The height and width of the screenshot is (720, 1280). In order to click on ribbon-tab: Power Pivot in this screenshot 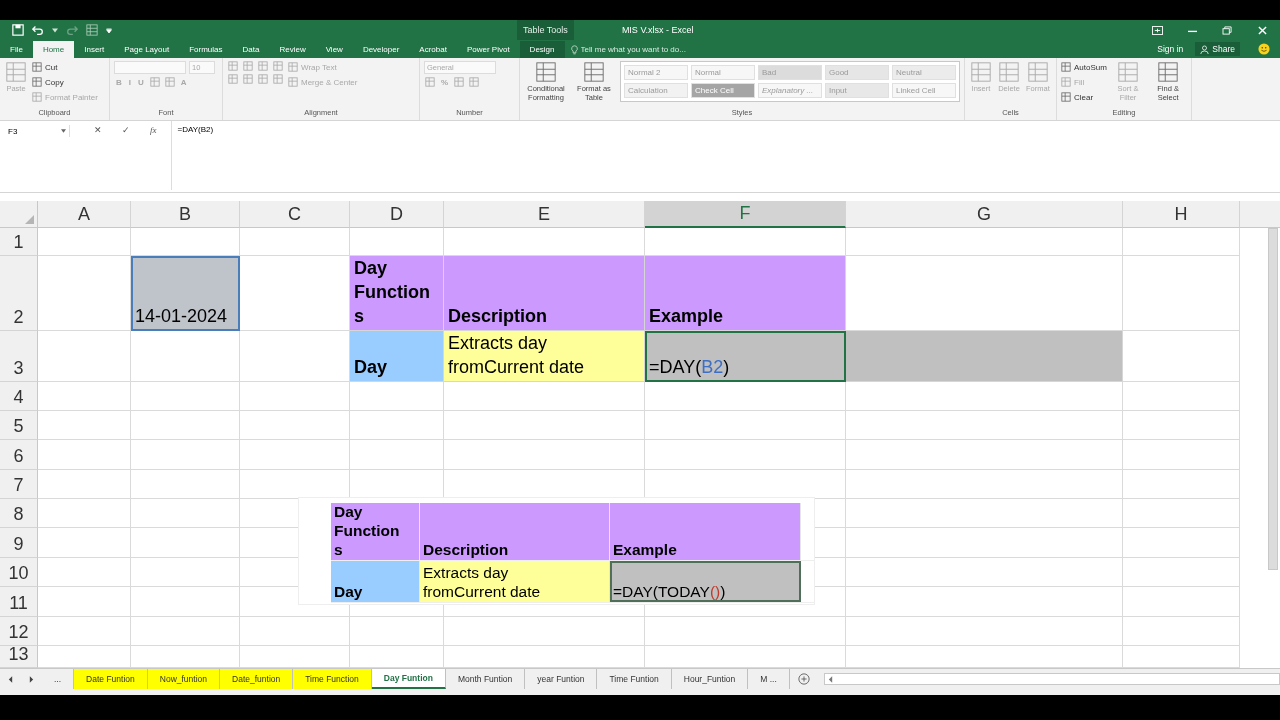, I will do `click(488, 49)`.